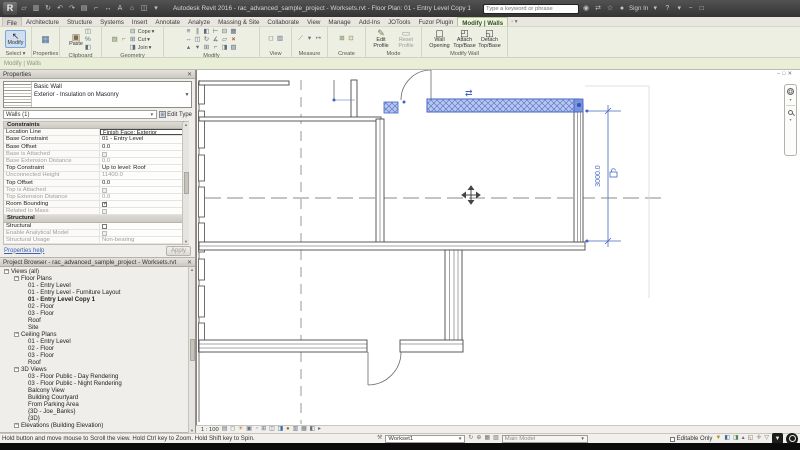  I want to click on checkbox-checked-icon, so click(105, 204).